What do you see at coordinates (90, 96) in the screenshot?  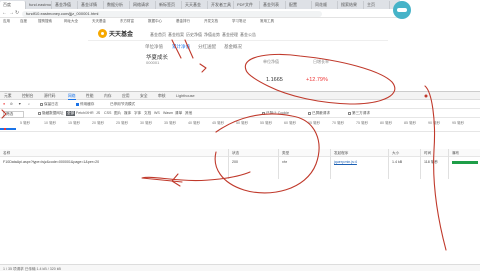 I see `devtools-tab: 性能` at bounding box center [90, 96].